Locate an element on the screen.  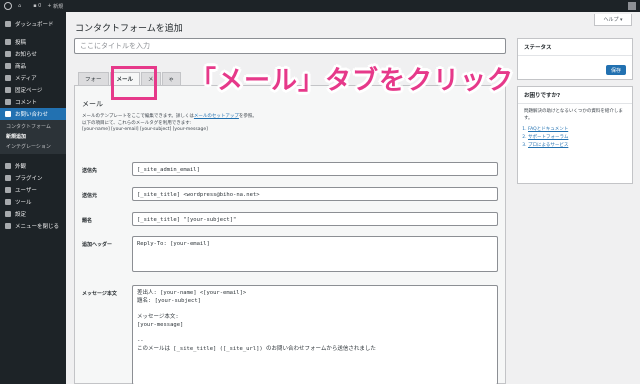
media-icon is located at coordinates (8, 78).